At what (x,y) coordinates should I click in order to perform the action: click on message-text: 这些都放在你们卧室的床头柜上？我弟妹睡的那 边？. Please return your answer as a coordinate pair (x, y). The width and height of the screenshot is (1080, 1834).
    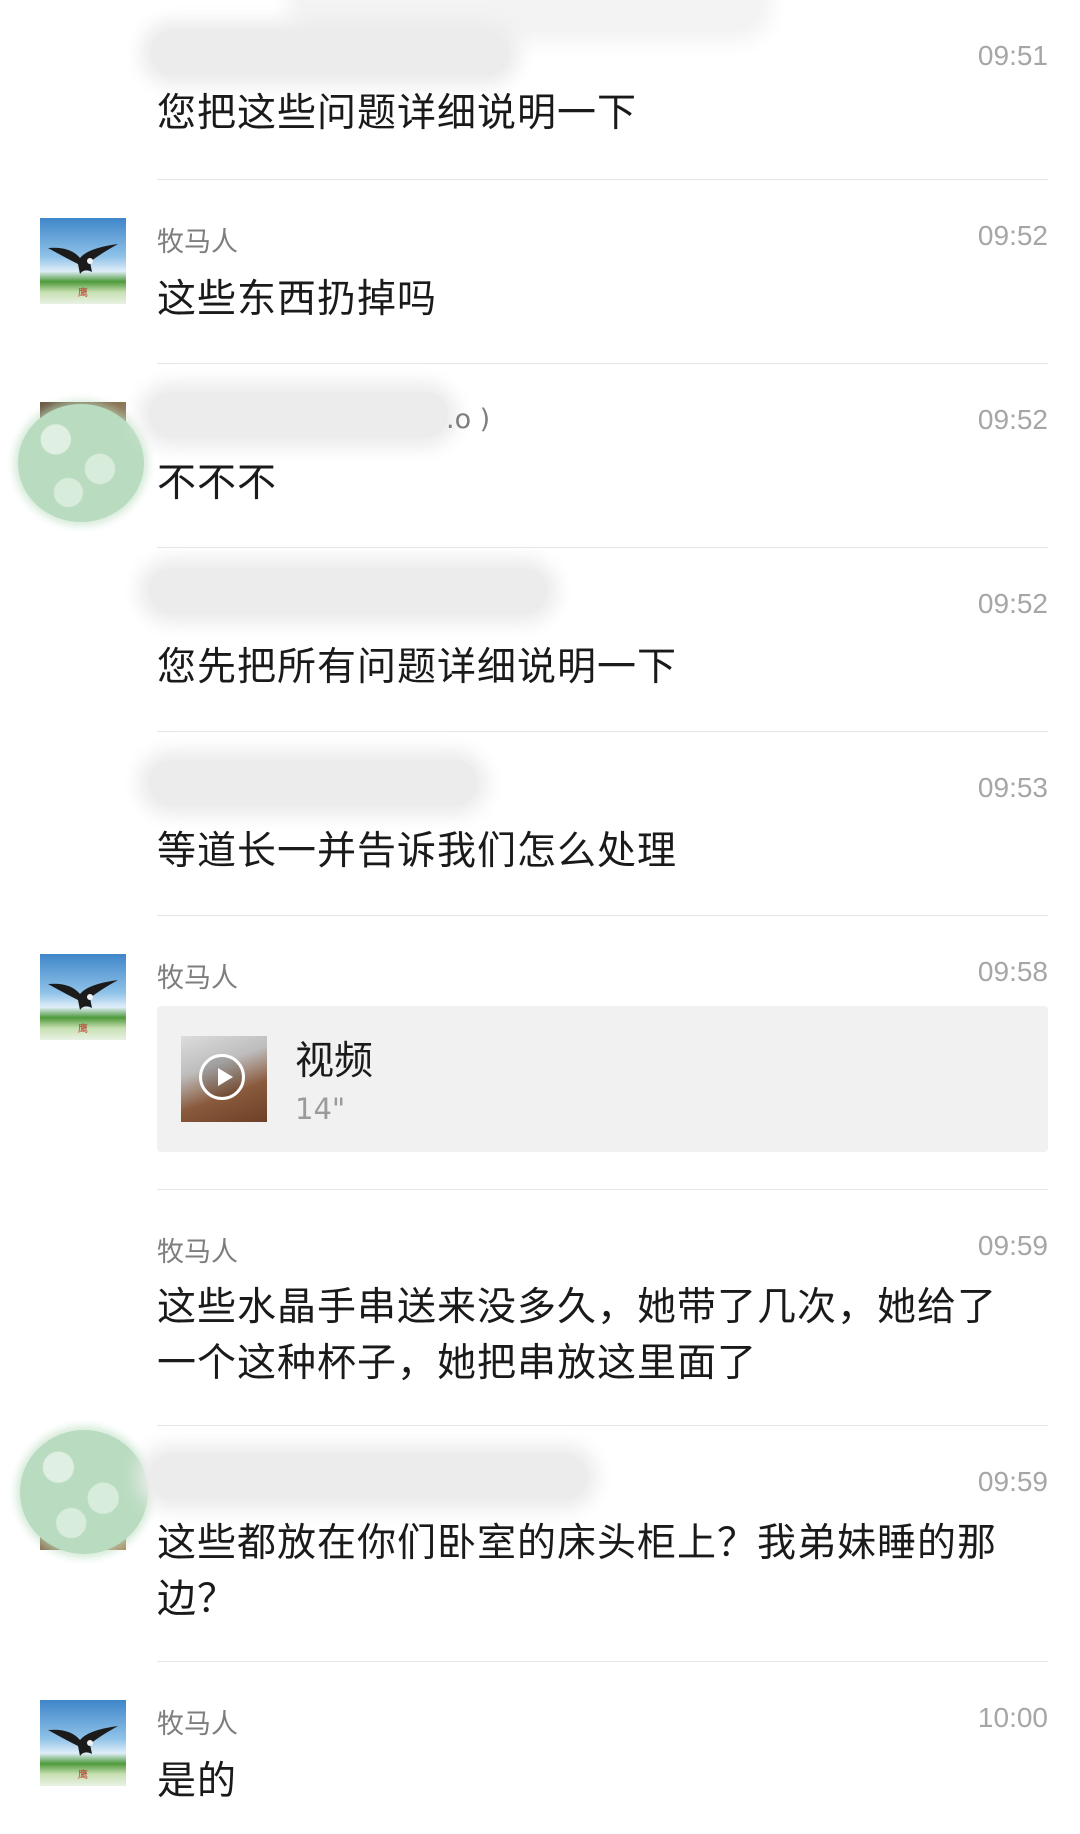
    Looking at the image, I should click on (607, 1572).